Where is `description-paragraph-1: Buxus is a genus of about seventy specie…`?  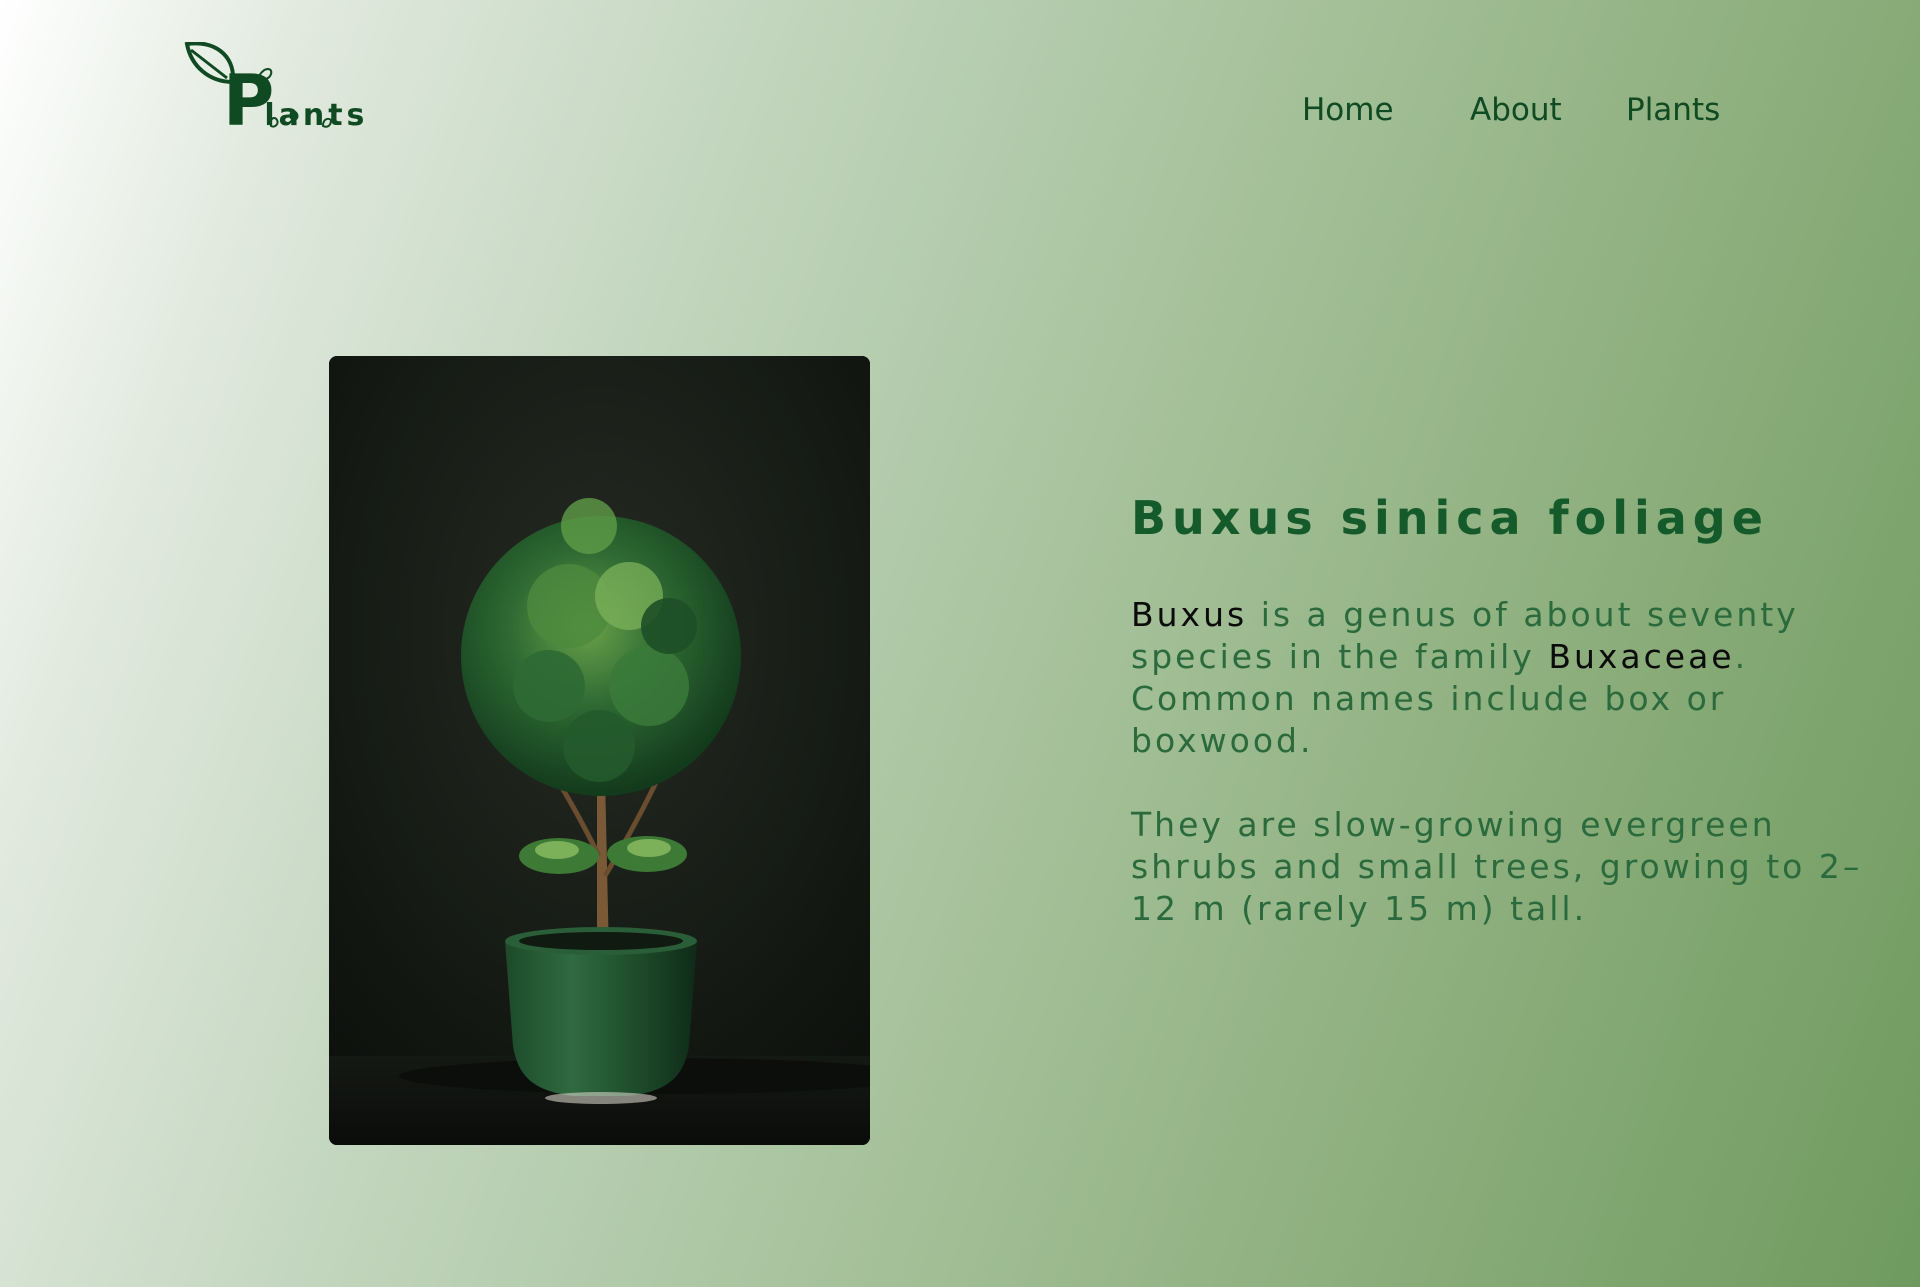 description-paragraph-1: Buxus is a genus of about seventy specie… is located at coordinates (1511, 678).